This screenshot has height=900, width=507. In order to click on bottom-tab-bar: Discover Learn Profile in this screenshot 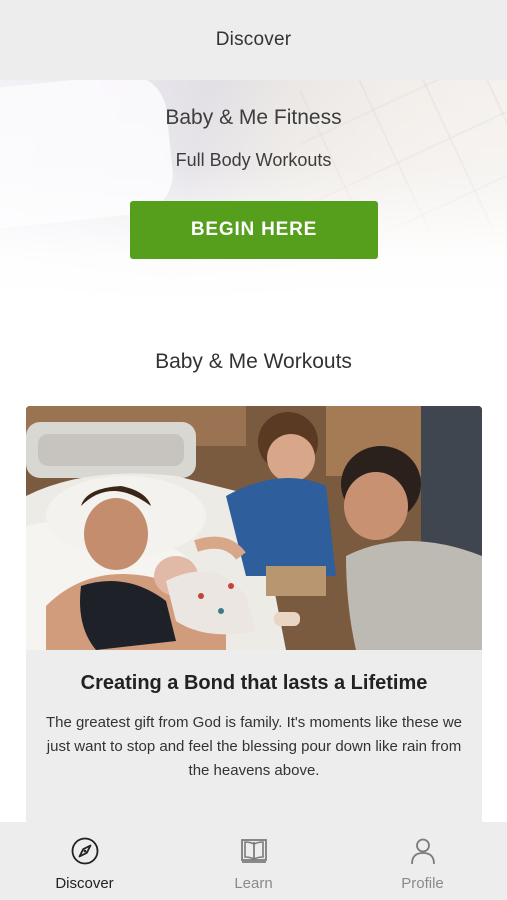, I will do `click(253, 861)`.